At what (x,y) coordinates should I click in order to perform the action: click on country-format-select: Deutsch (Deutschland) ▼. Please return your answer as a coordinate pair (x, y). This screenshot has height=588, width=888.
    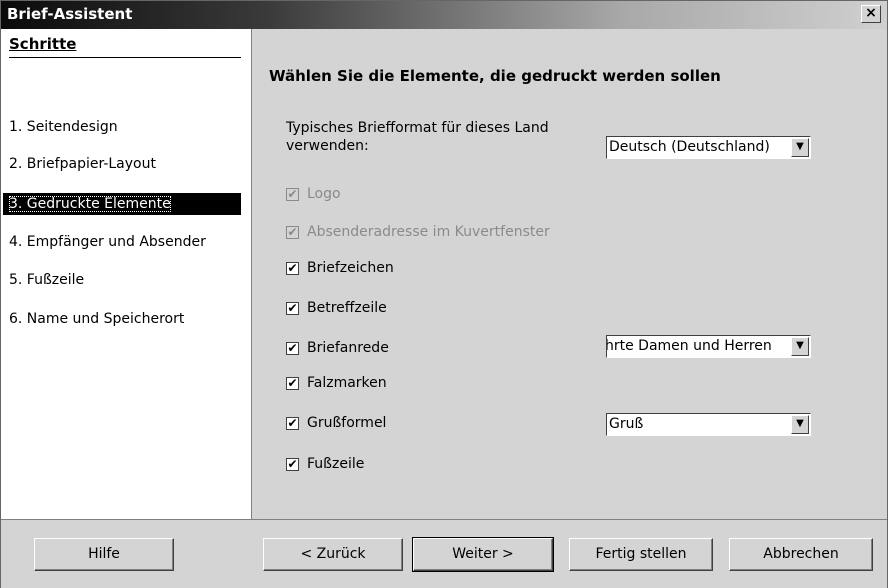
    Looking at the image, I should click on (708, 147).